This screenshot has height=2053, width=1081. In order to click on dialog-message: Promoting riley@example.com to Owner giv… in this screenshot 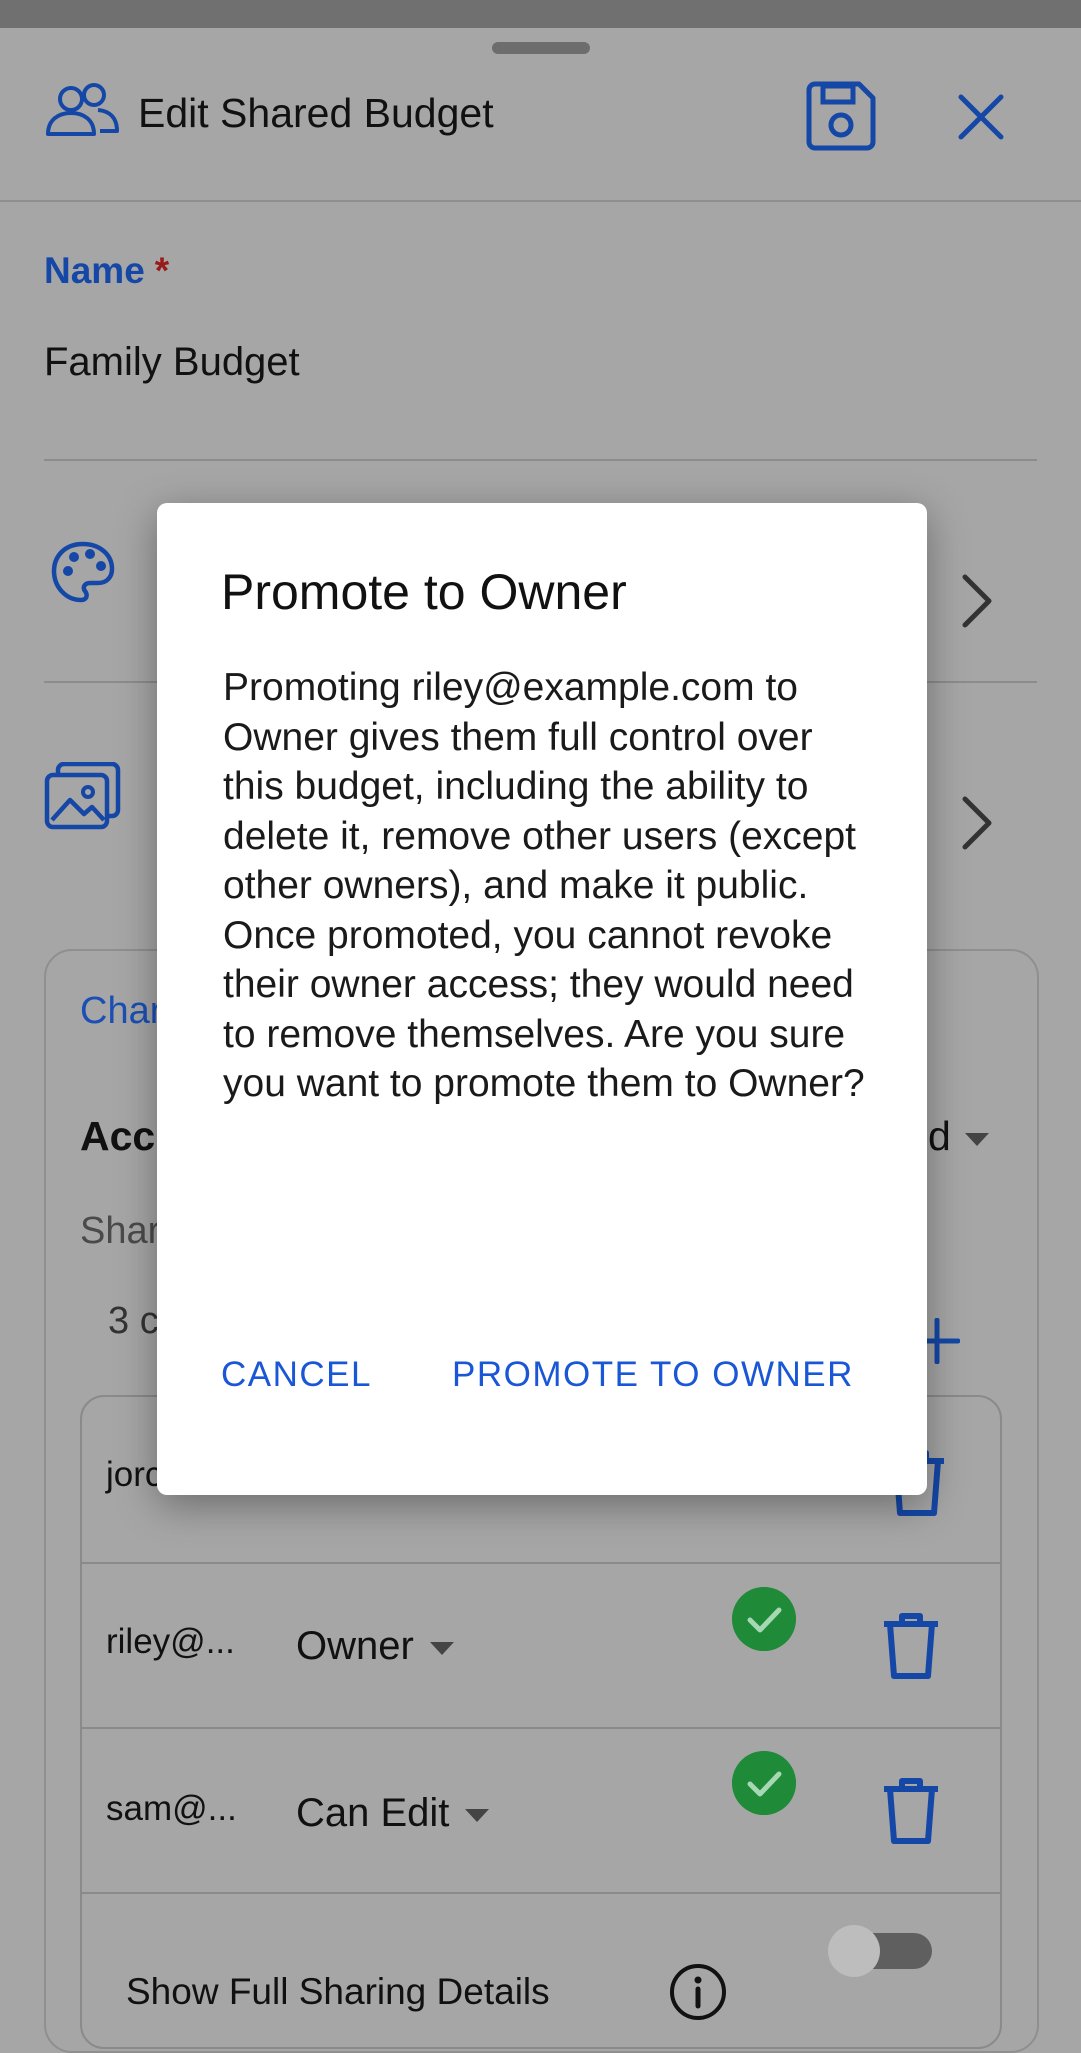, I will do `click(544, 885)`.